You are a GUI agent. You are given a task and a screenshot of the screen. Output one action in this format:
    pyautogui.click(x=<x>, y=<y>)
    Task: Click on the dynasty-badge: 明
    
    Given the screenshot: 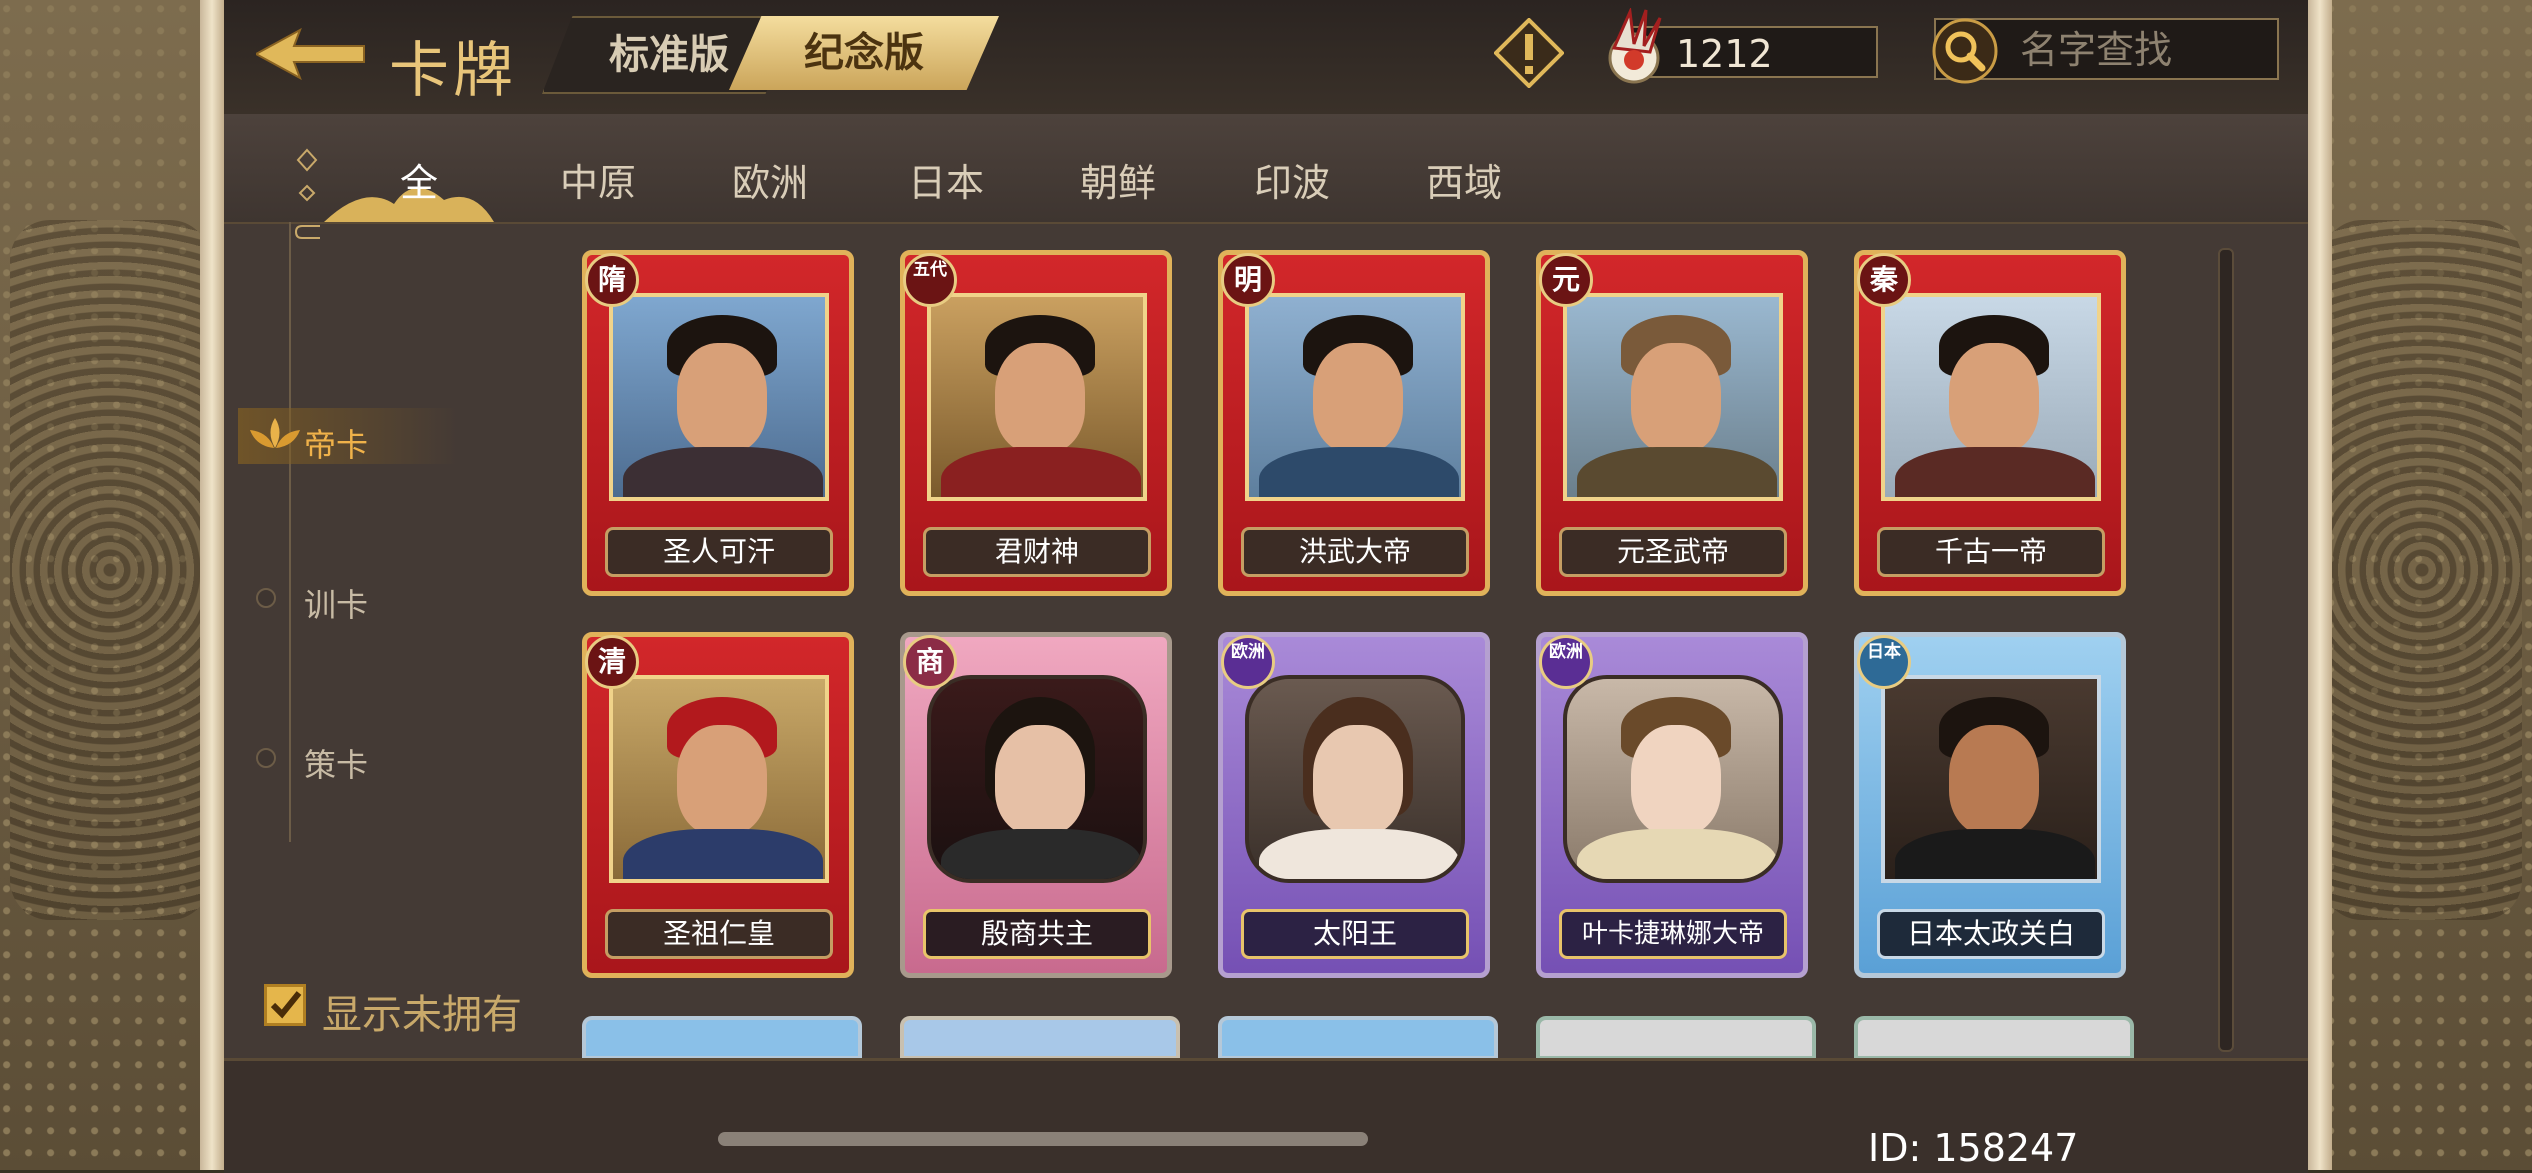 What is the action you would take?
    pyautogui.click(x=1248, y=280)
    